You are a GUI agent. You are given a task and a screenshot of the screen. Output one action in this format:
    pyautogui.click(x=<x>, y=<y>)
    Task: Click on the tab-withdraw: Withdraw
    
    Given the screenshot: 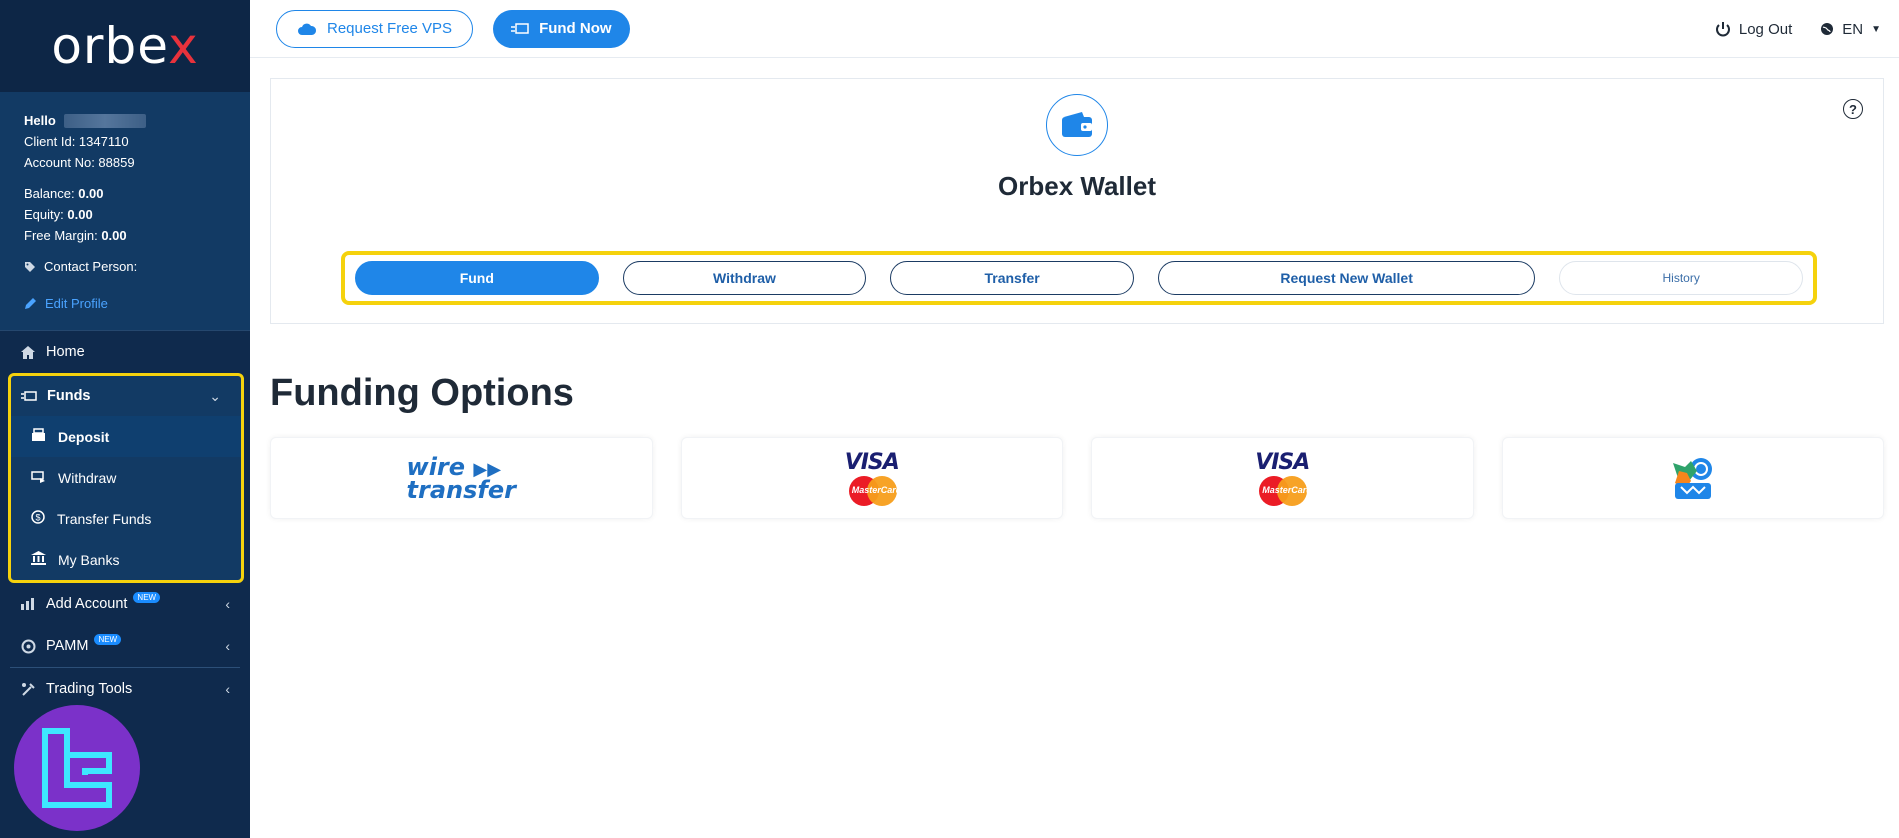 What is the action you would take?
    pyautogui.click(x=744, y=278)
    